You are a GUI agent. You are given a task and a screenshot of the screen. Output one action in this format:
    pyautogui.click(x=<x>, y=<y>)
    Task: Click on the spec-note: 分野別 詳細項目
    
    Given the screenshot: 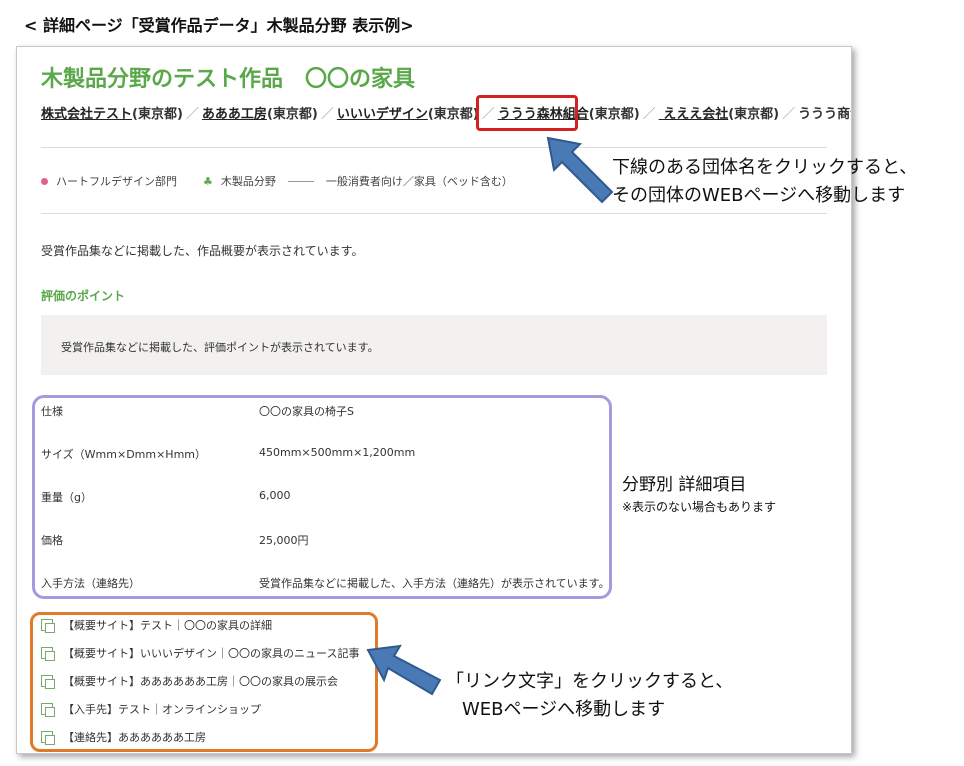 What is the action you would take?
    pyautogui.click(x=684, y=485)
    